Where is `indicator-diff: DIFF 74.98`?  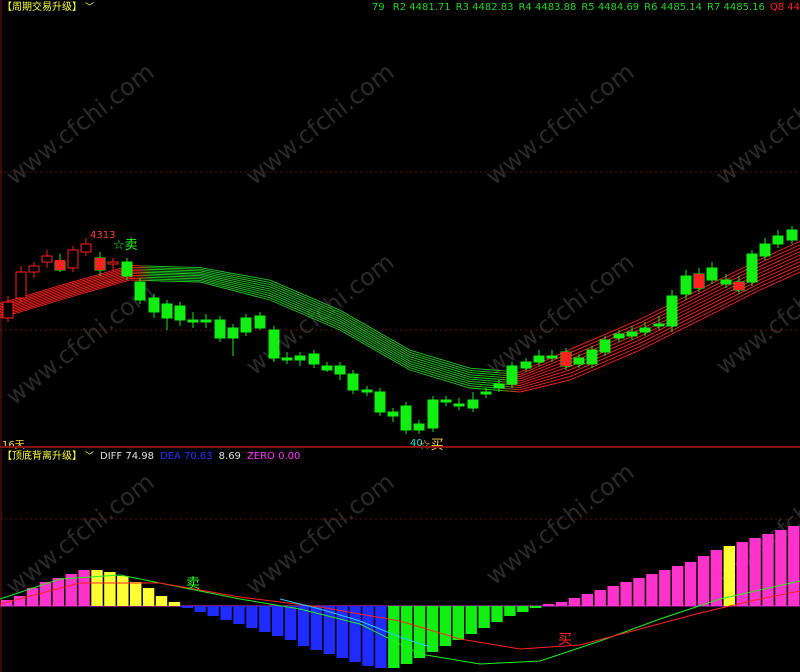 indicator-diff: DIFF 74.98 is located at coordinates (127, 456).